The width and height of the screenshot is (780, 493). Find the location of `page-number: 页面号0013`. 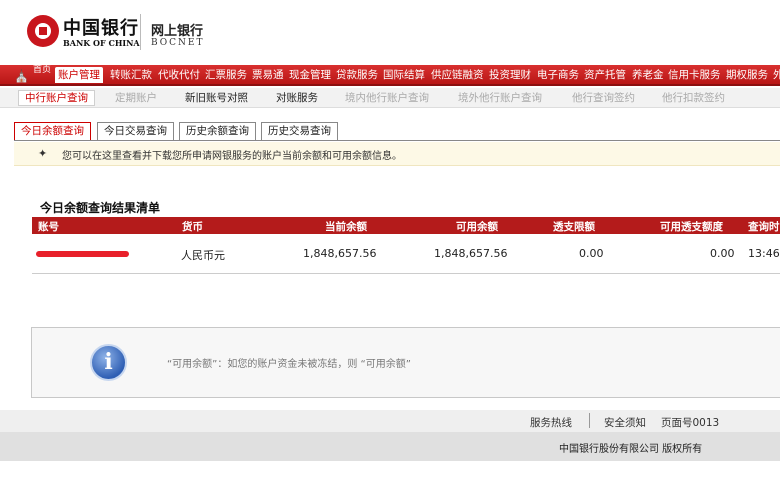

page-number: 页面号0013 is located at coordinates (690, 423).